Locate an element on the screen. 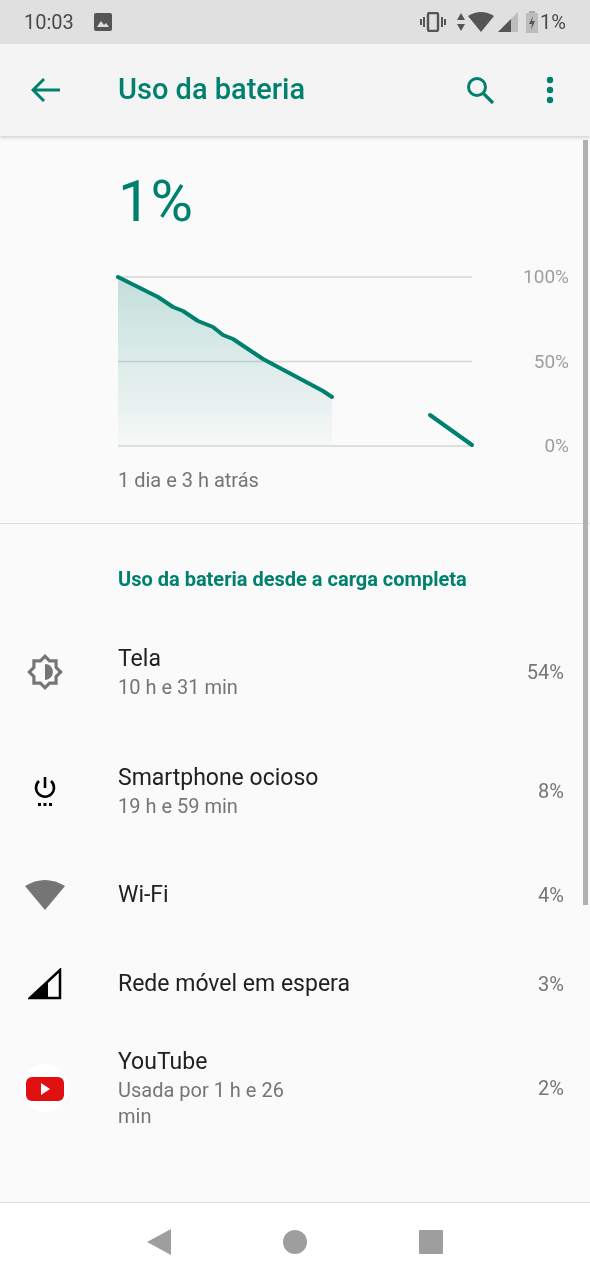 Image resolution: width=590 pixels, height=1280 pixels. brightness-icon is located at coordinates (45, 671).